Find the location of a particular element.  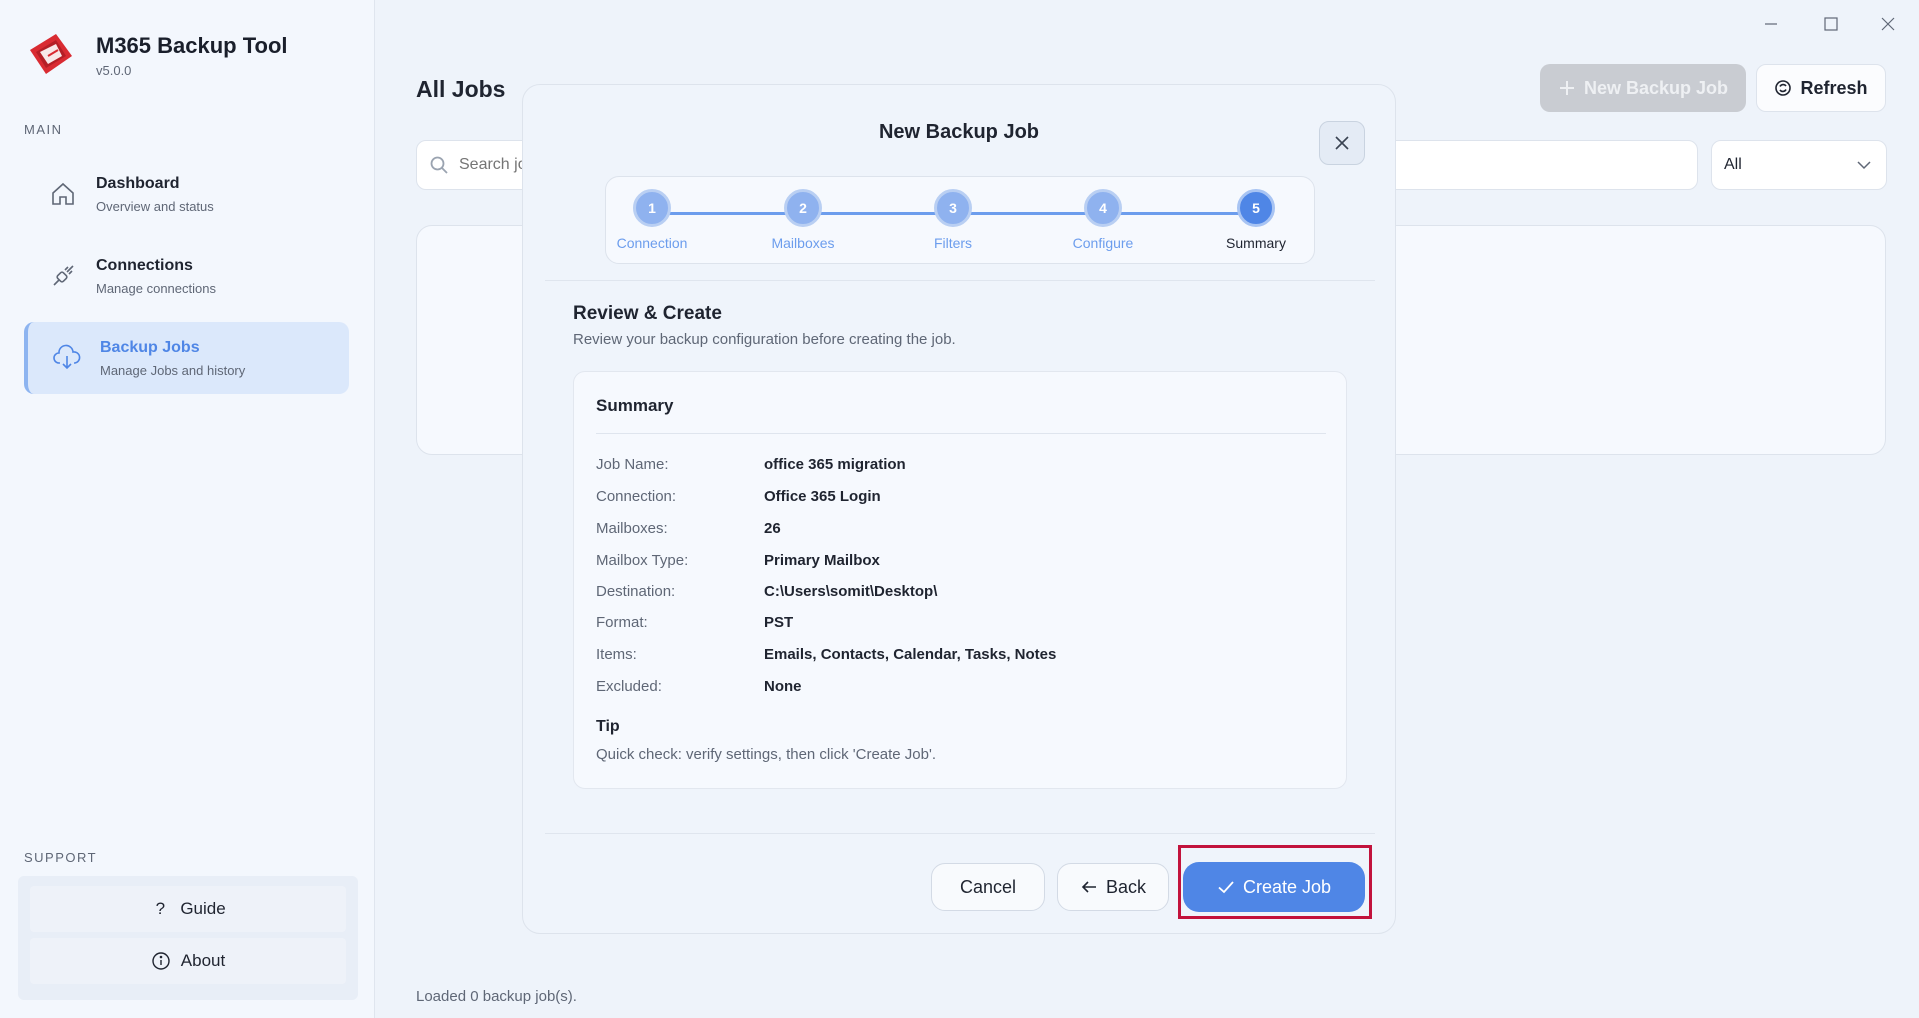

step-mailboxes: 2 Mailboxes is located at coordinates (803, 220).